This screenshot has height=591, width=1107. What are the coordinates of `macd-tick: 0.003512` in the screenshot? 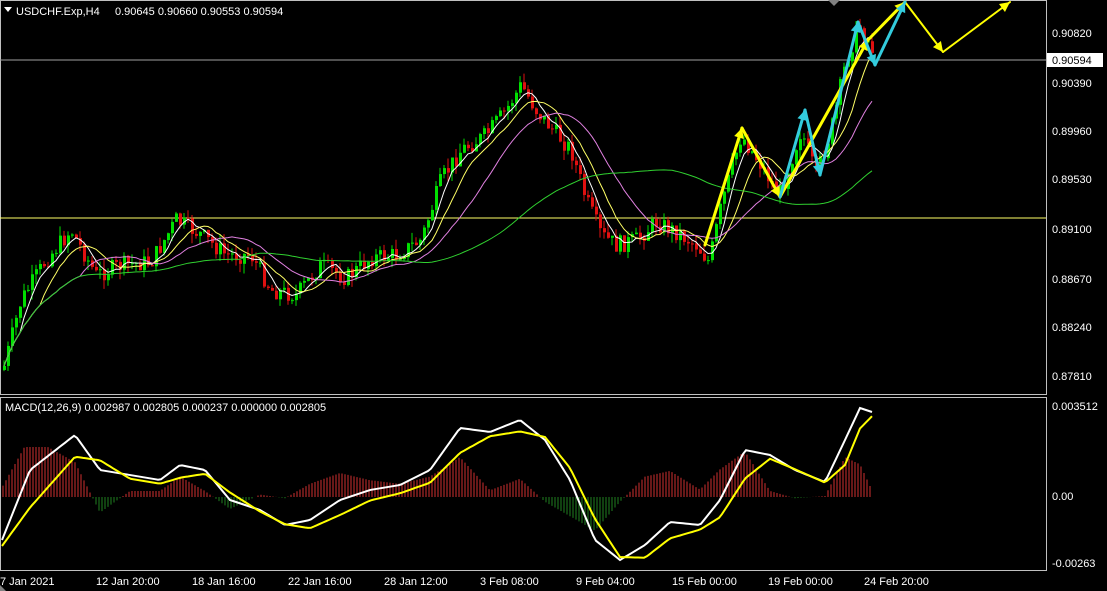 It's located at (1075, 407).